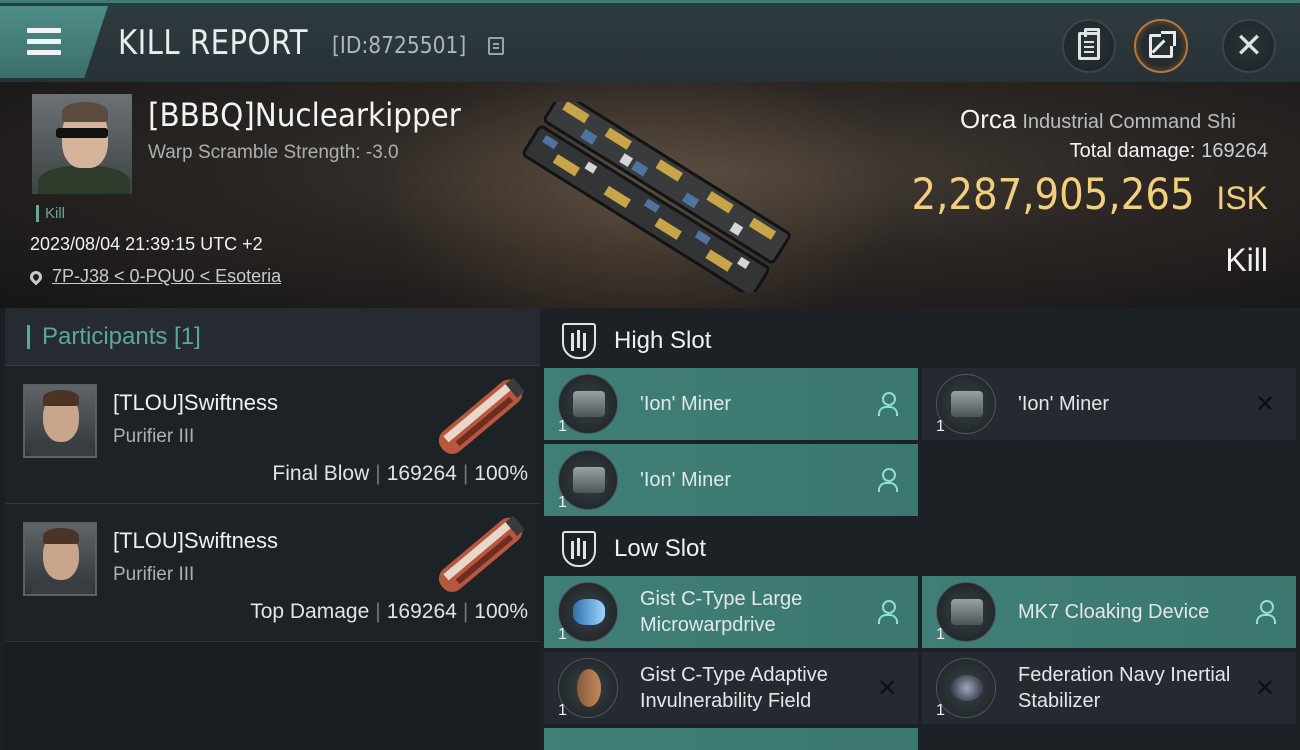  What do you see at coordinates (1053, 195) in the screenshot?
I see `isk-value: 2,287,905,265` at bounding box center [1053, 195].